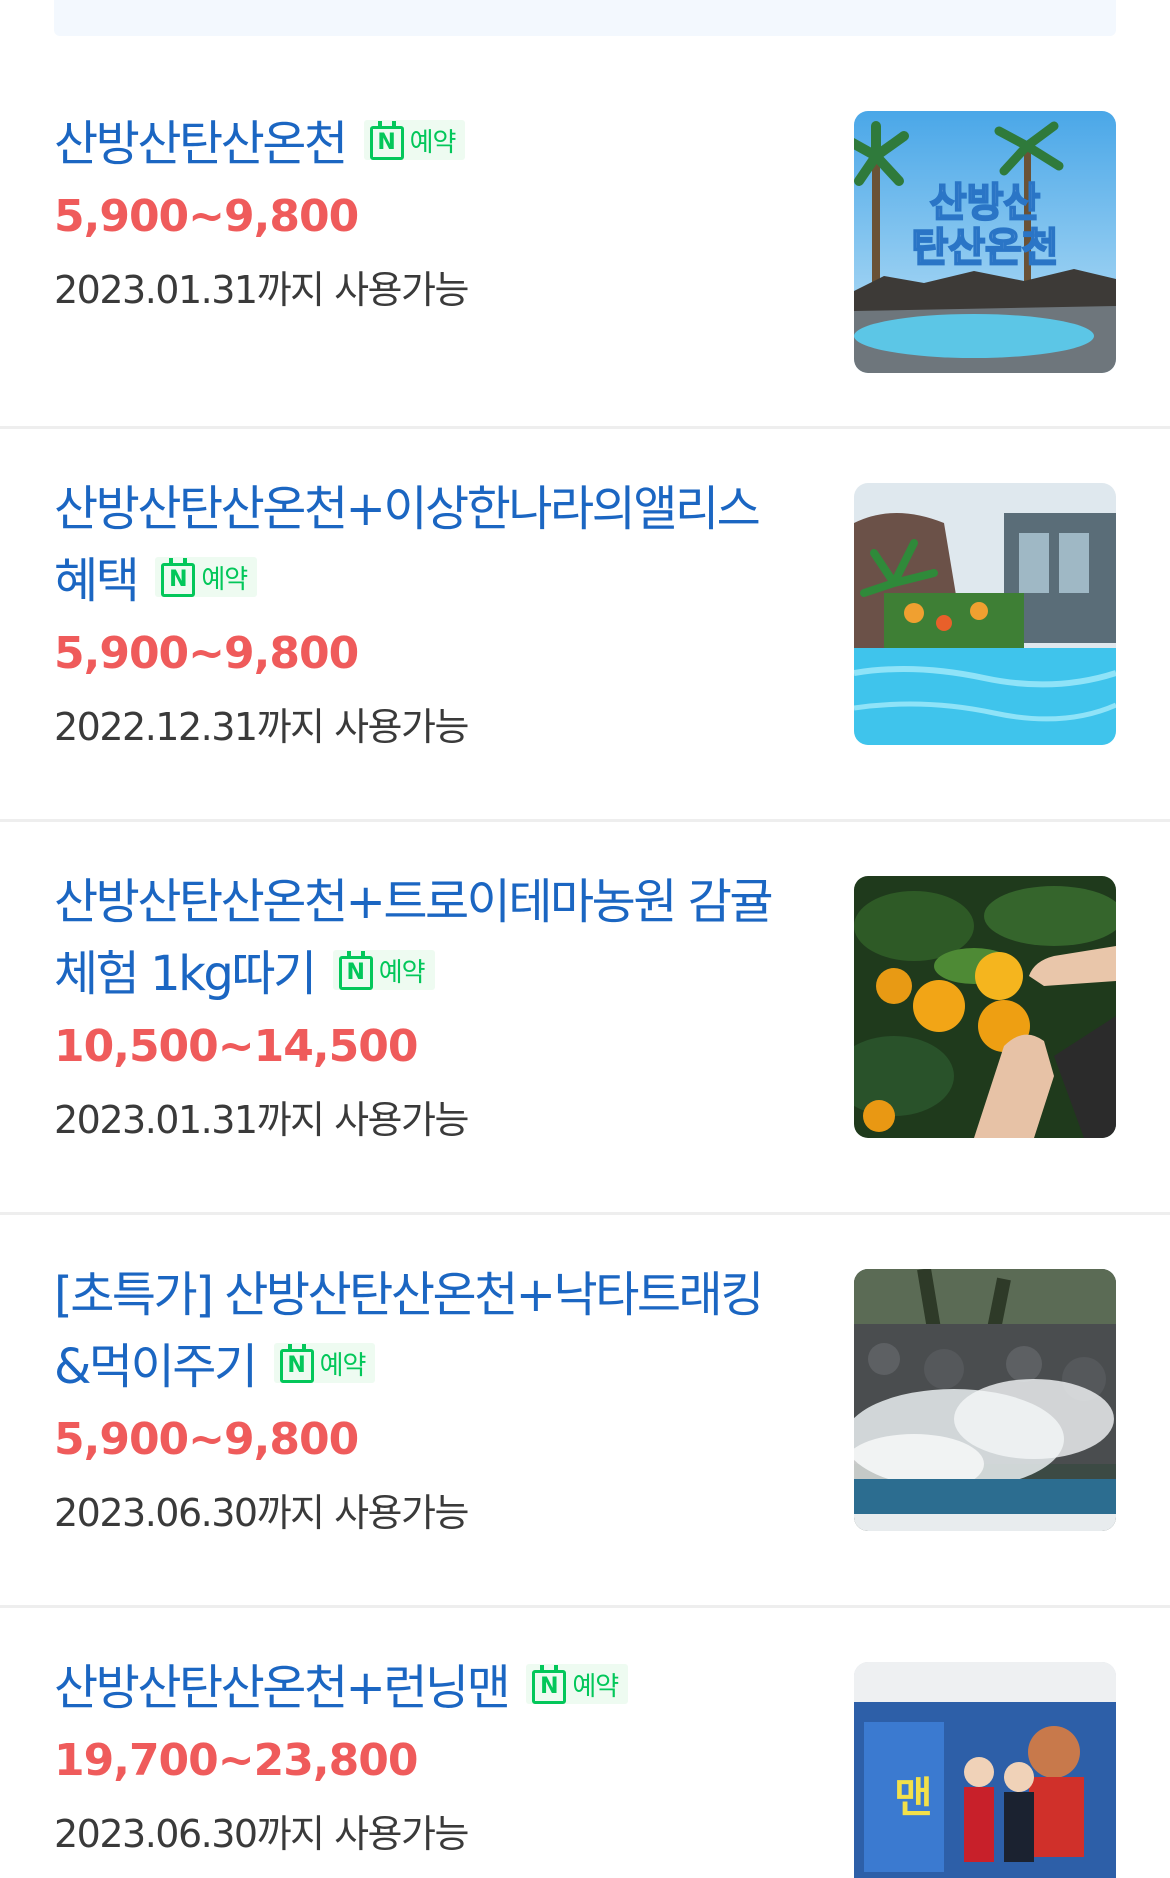 The image size is (1170, 1878). What do you see at coordinates (424, 545) in the screenshot?
I see `deal-title: 산방산탄산온천+이상한나라의앨리스 혜택 N 예약` at bounding box center [424, 545].